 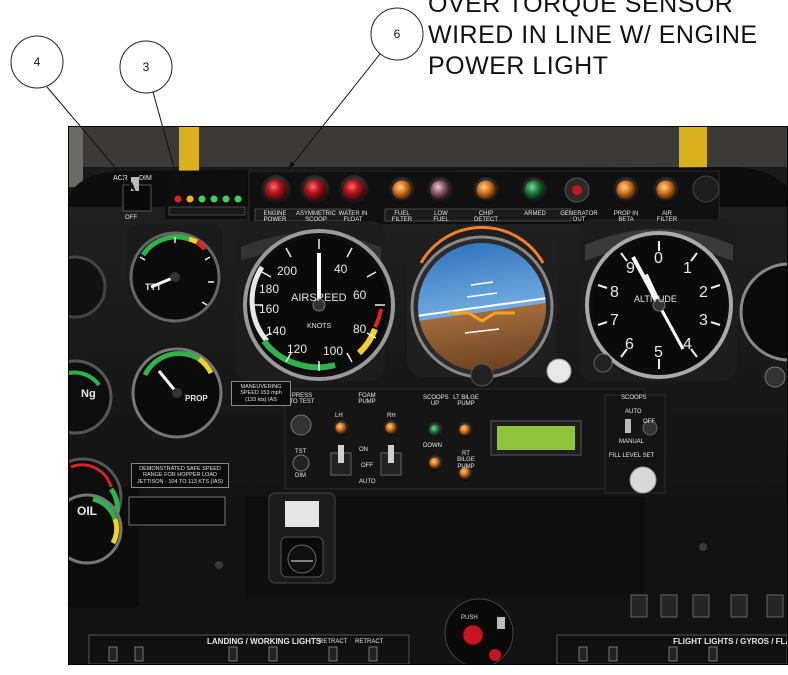 What do you see at coordinates (518, 66) in the screenshot?
I see `annotation-line-3: POWER LIGHT` at bounding box center [518, 66].